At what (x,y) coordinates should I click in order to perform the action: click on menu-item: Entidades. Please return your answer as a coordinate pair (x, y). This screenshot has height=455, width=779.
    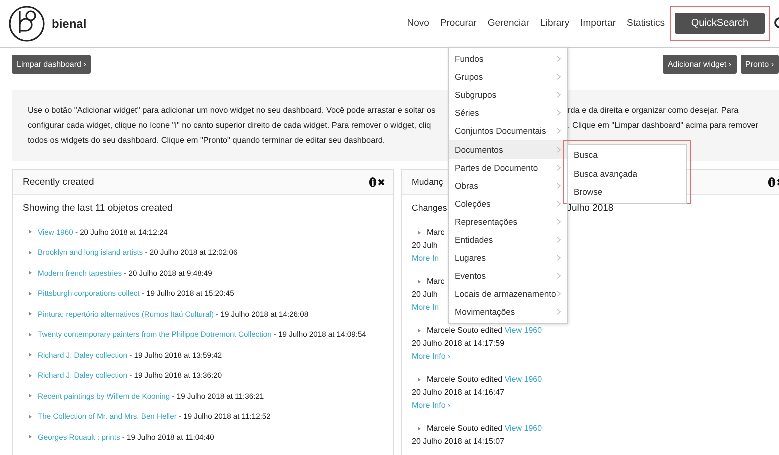
    Looking at the image, I should click on (508, 240).